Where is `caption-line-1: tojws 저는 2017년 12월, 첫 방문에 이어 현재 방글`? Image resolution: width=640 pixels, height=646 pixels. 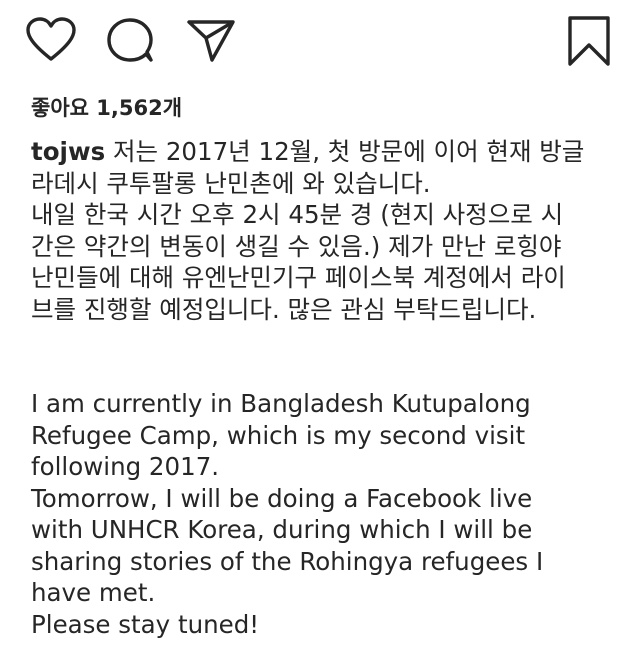
caption-line-1: tojws 저는 2017년 12월, 첫 방문에 이어 현재 방글 is located at coordinates (323, 152).